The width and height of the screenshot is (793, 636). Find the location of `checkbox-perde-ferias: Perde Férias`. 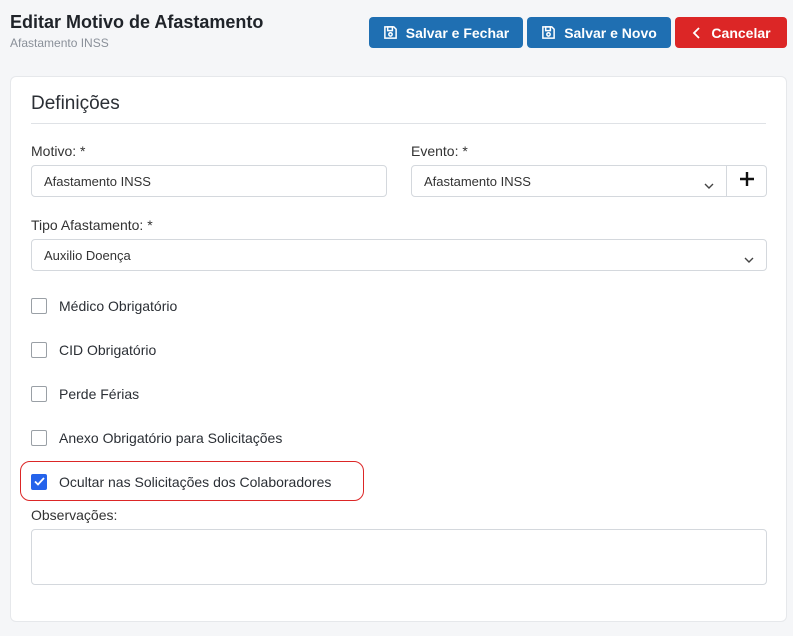

checkbox-perde-ferias: Perde Férias is located at coordinates (85, 394).